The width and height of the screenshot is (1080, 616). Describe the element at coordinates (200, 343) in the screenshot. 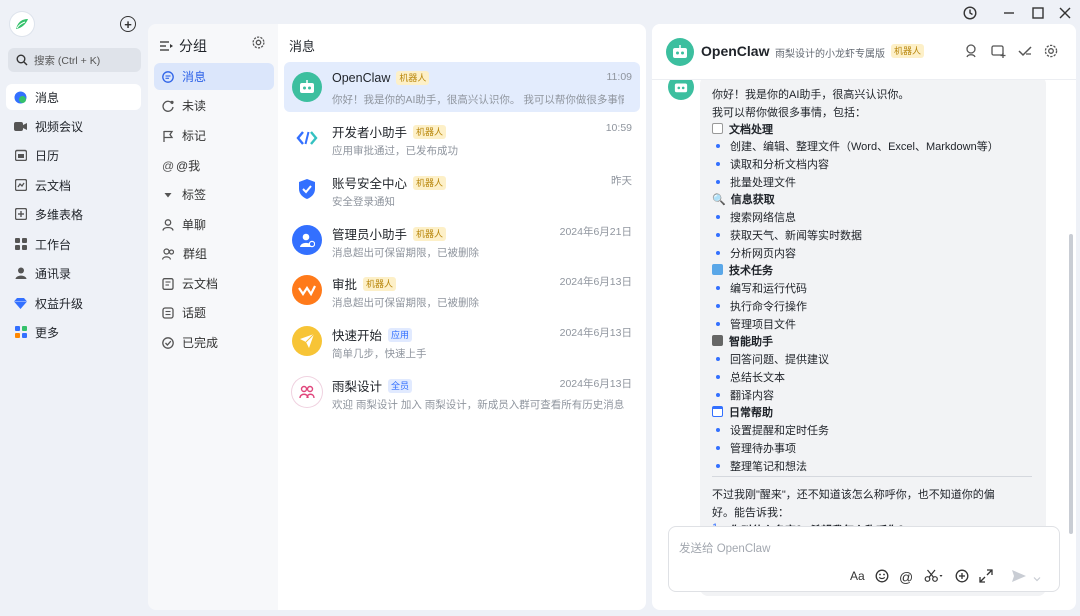

I see `group-item-label: 已完成` at that location.